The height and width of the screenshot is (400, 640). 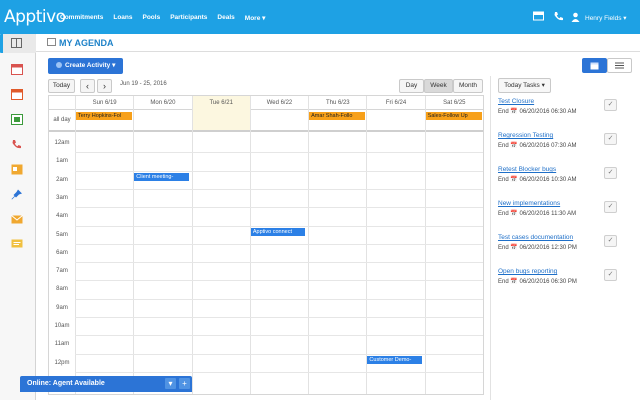 I want to click on task-end-time: End 📅 06/20/2016 11:30 AM, so click(x=537, y=214).